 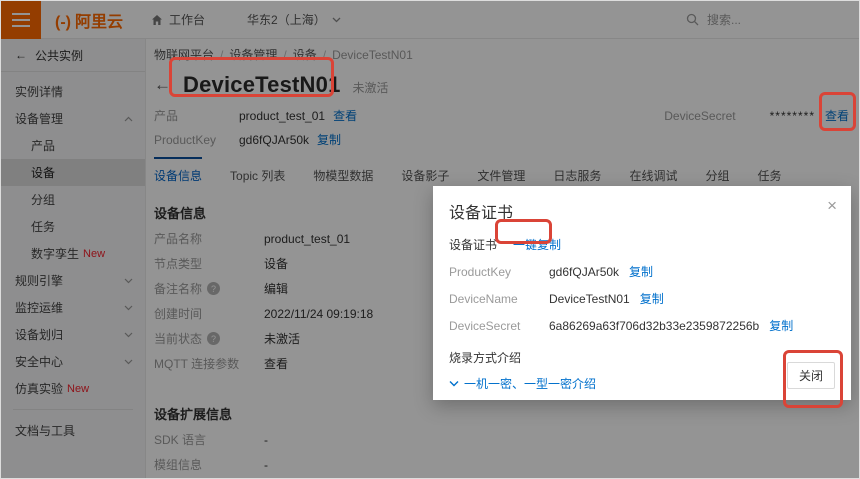 What do you see at coordinates (832, 205) in the screenshot?
I see `close-icon: ×` at bounding box center [832, 205].